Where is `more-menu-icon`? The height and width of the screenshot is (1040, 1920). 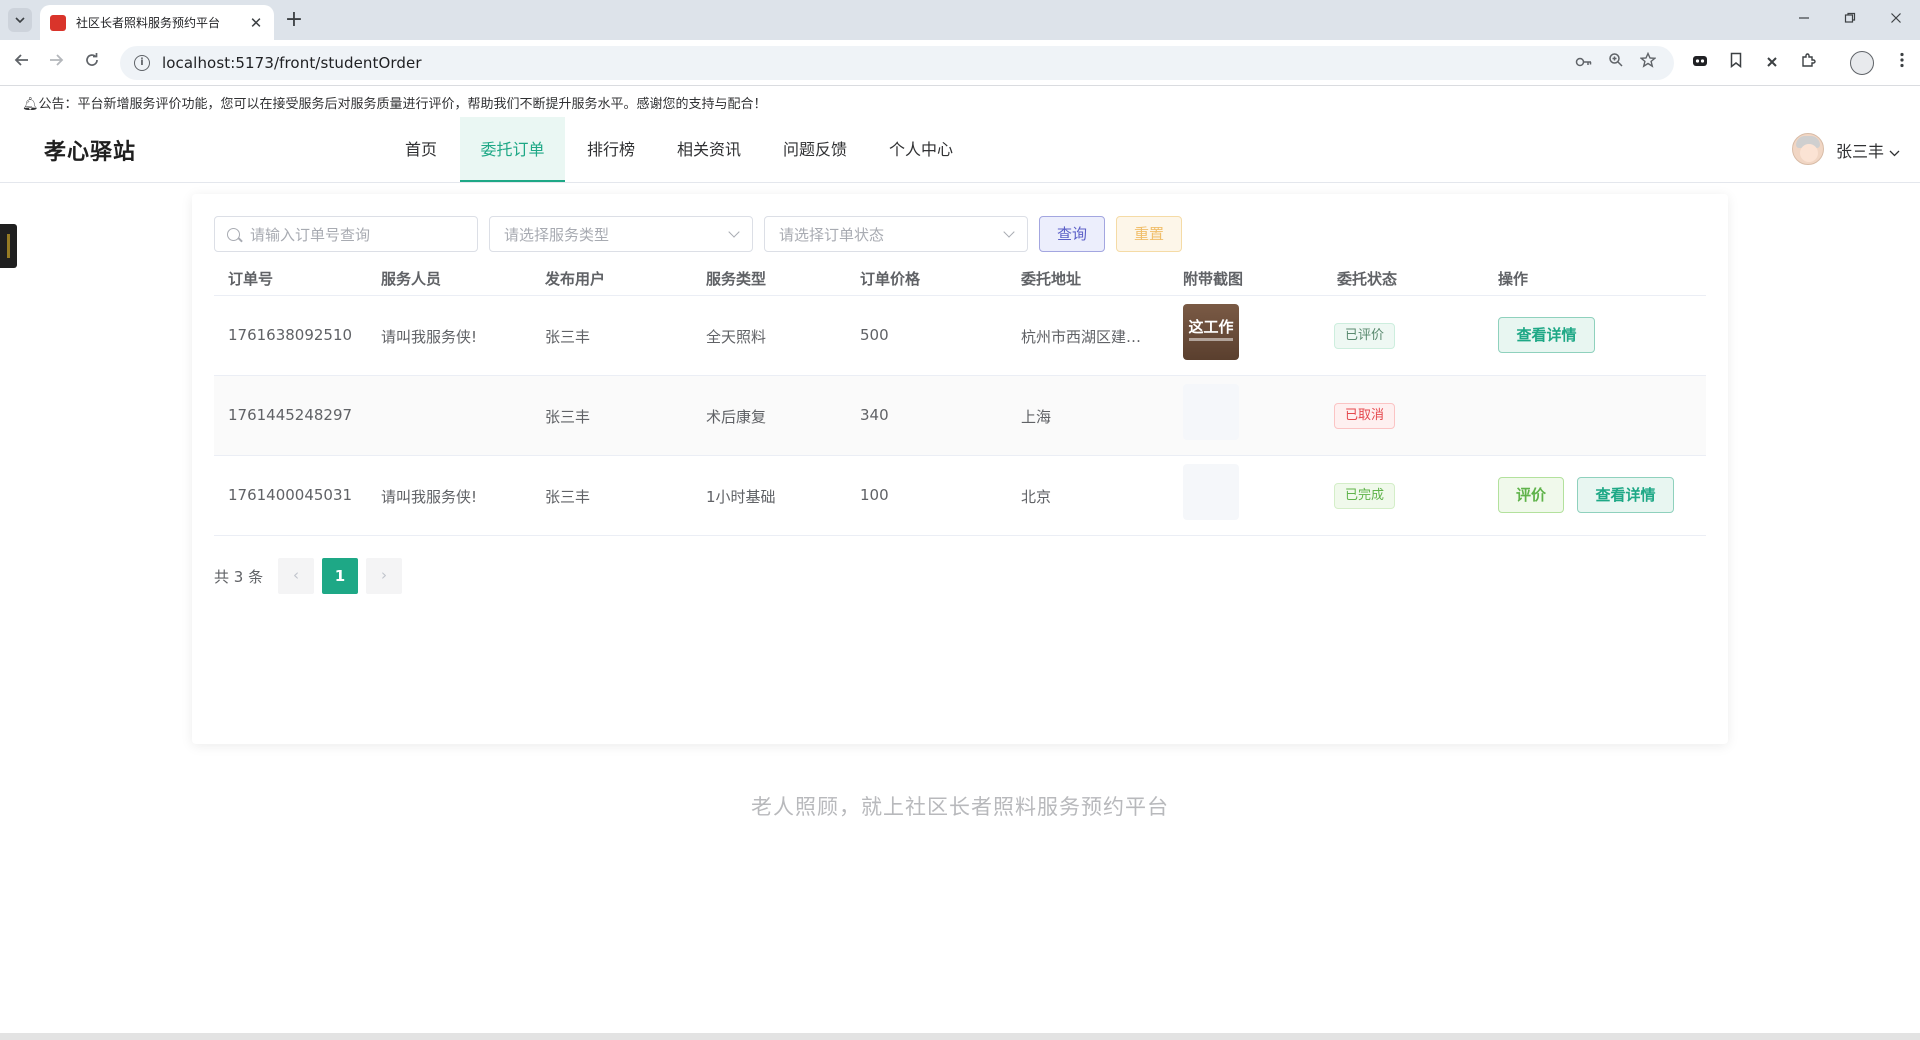 more-menu-icon is located at coordinates (1902, 63).